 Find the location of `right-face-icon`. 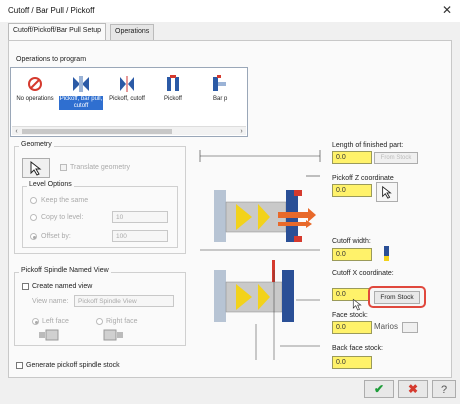

right-face-icon is located at coordinates (113, 335).